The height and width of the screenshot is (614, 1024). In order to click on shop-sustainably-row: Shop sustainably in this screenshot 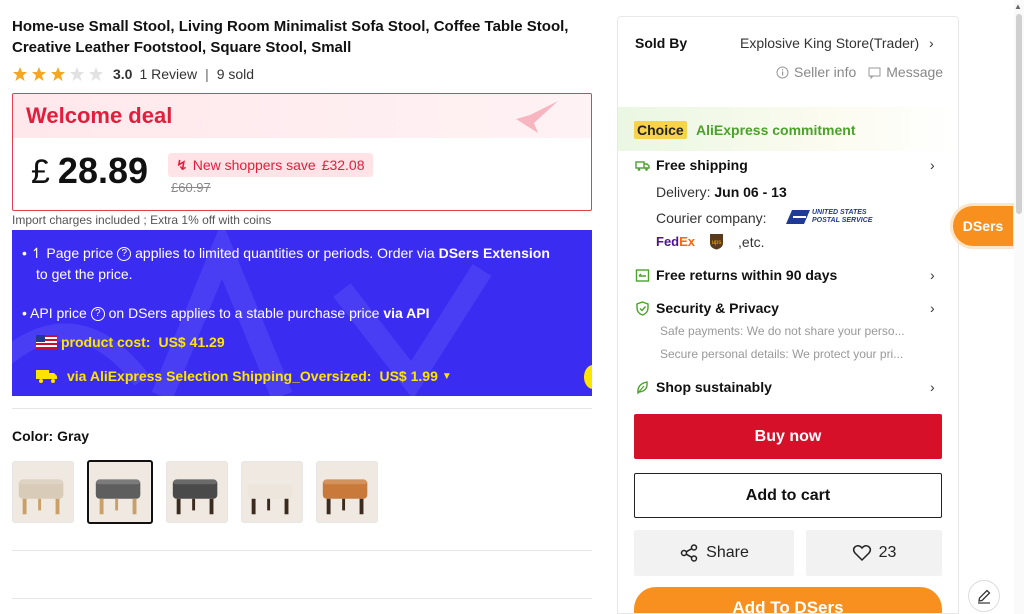, I will do `click(703, 387)`.